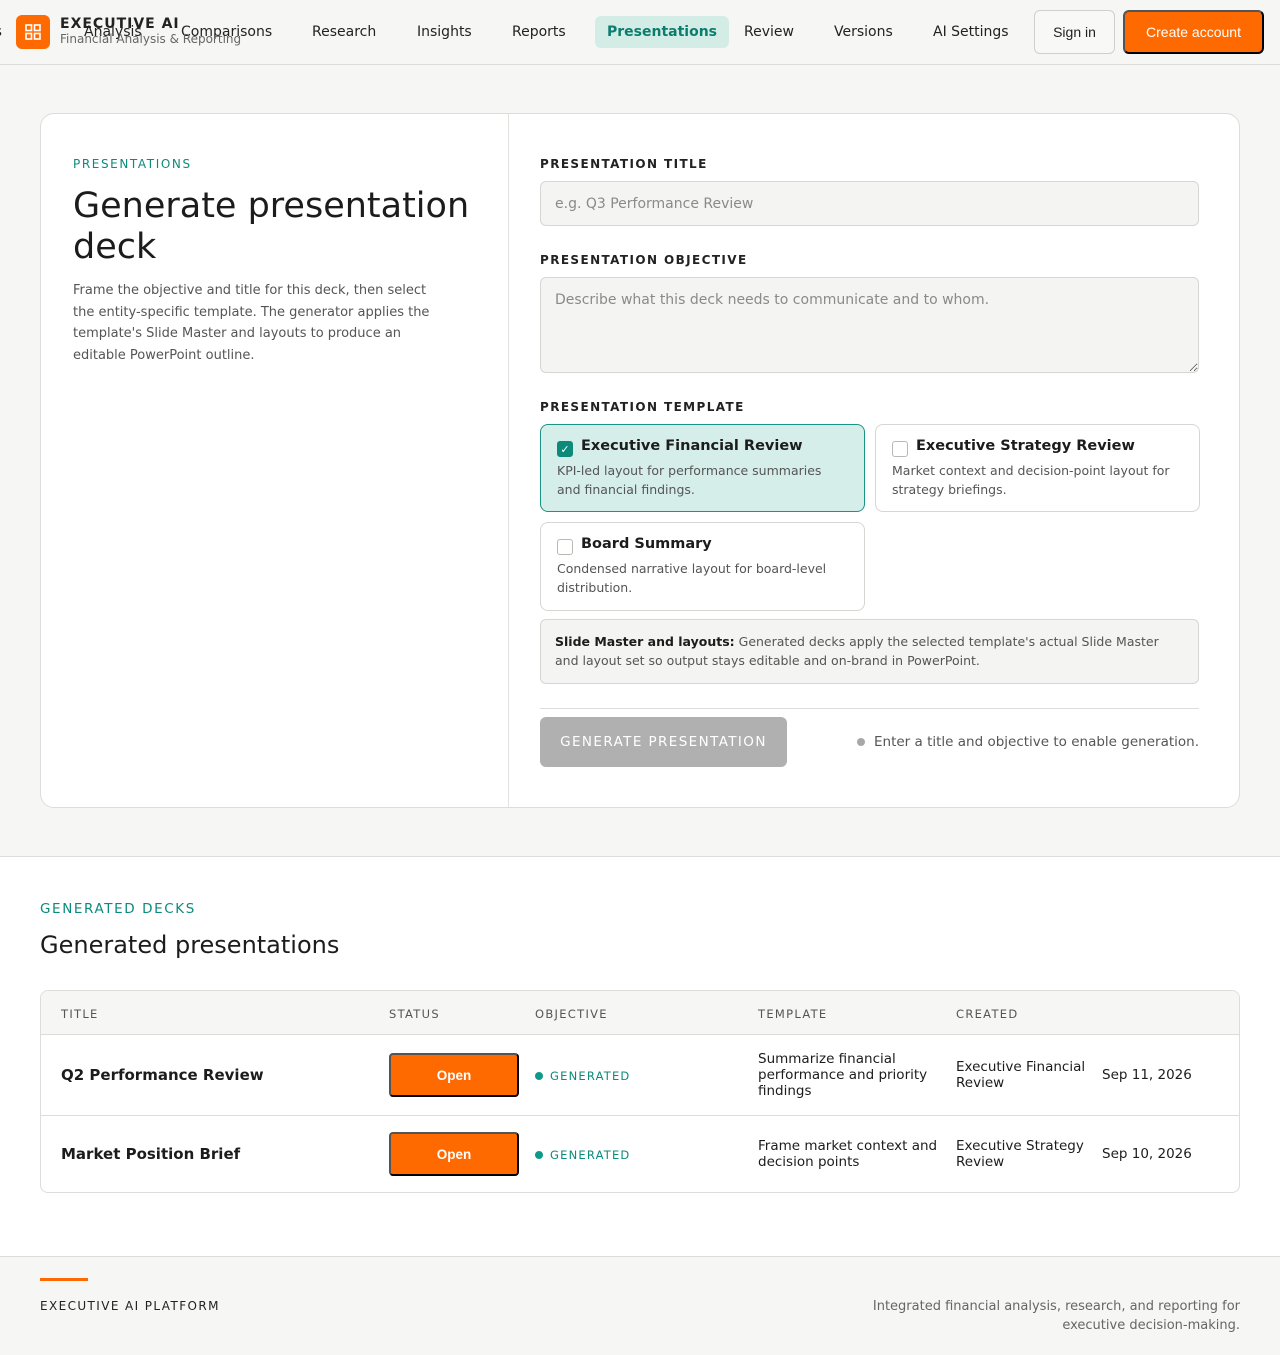 The image size is (1280, 1355). Describe the element at coordinates (692, 446) in the screenshot. I see `template-name: Executive Financial Review` at that location.